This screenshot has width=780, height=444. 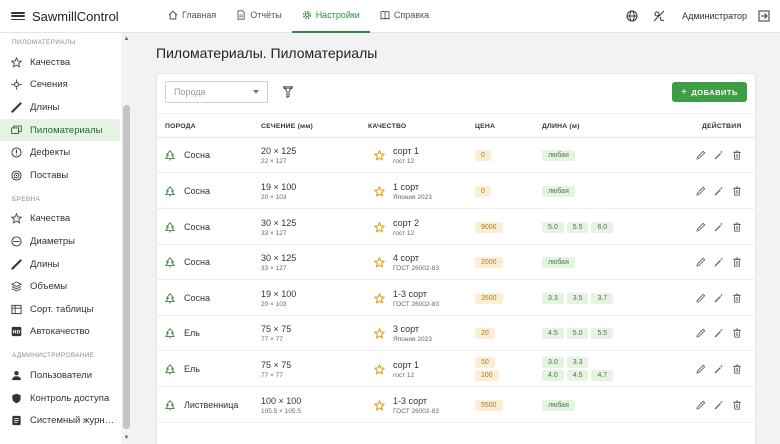 I want to click on scrollbar-thumb, so click(x=126, y=267).